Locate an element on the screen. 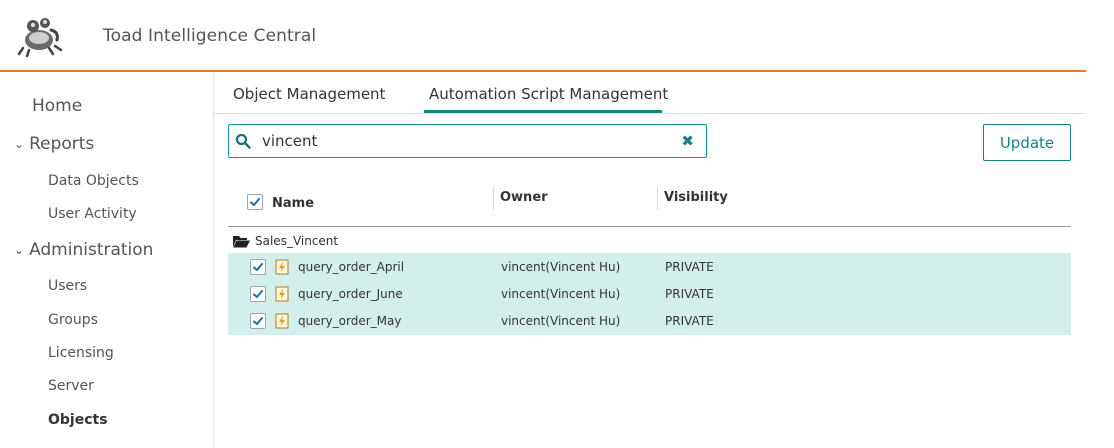 The width and height of the screenshot is (1114, 448). toad-logo-icon is located at coordinates (41, 34).